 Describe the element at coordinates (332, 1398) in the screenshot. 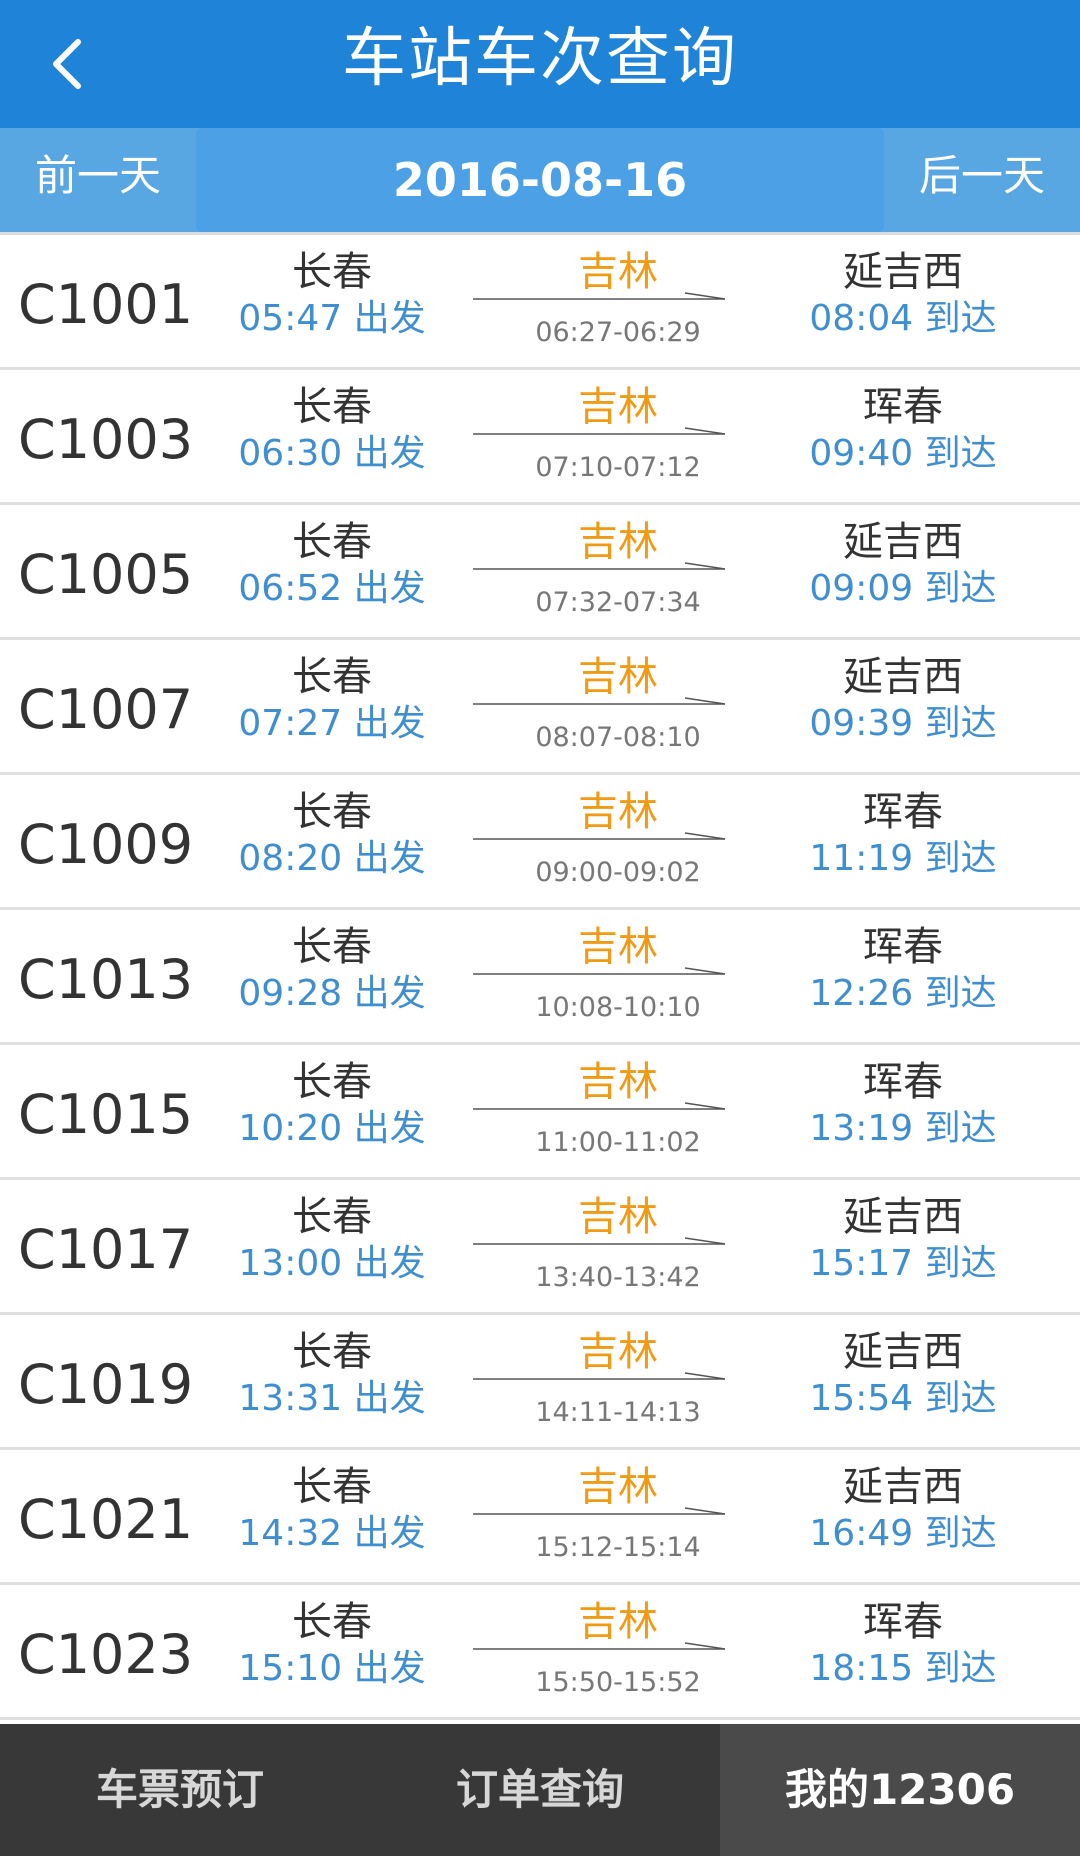

I see `departure-time: 13:31 出发` at that location.